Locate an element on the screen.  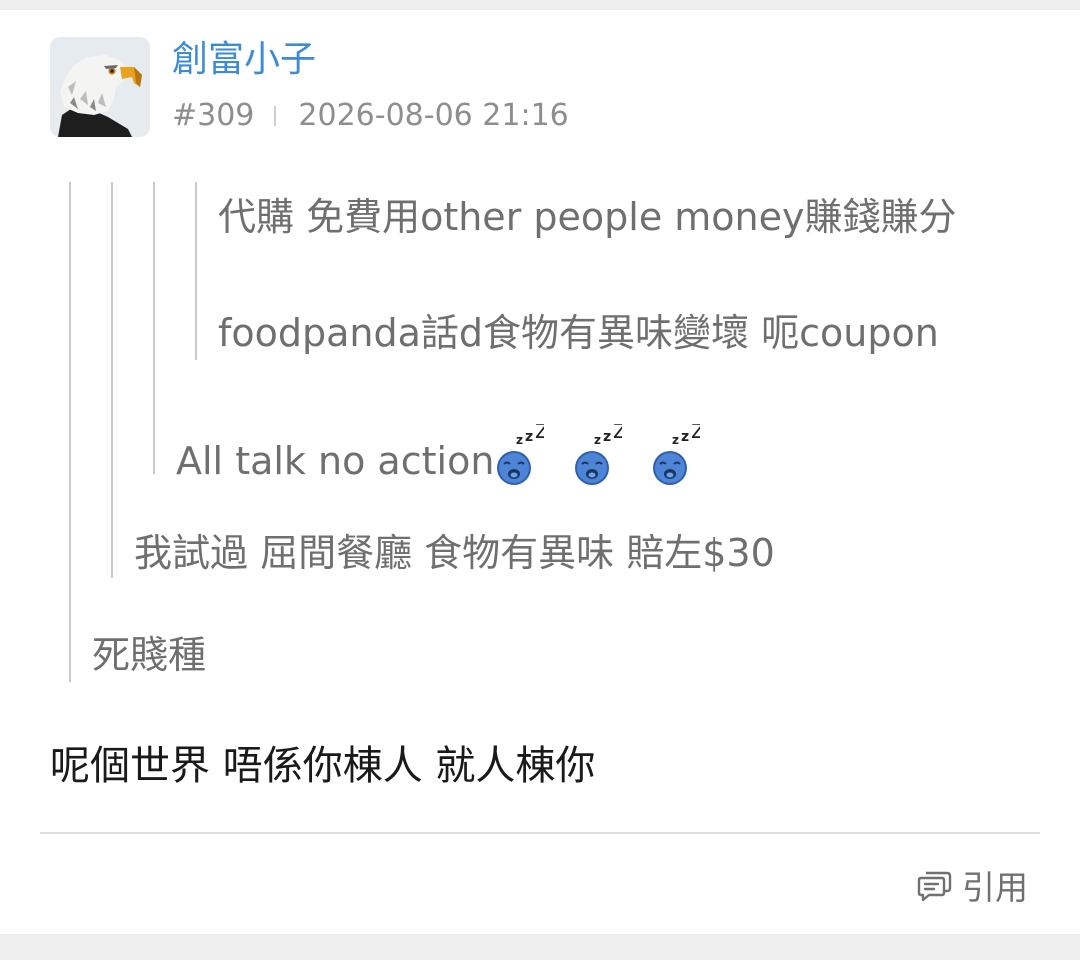
sleeping-emoji-group: z z Z z z Z z z Z is located at coordinates (599, 452).